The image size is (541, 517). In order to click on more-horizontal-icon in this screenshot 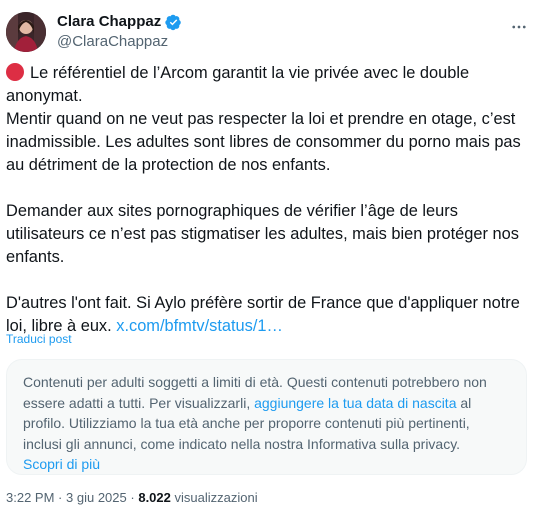, I will do `click(519, 27)`.